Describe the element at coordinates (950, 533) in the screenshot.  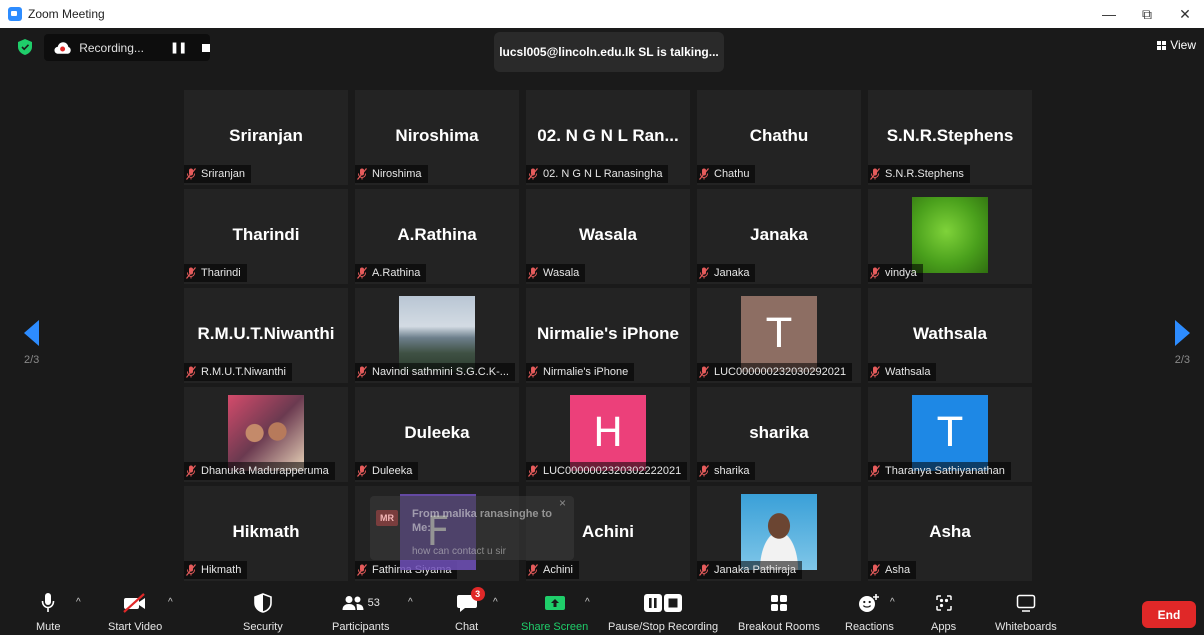
I see `participant-tile: Asha Asha` at that location.